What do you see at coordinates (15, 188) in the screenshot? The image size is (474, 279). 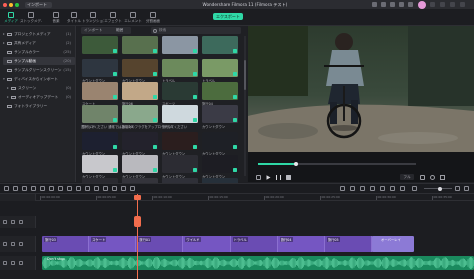 I see `redo-icon` at bounding box center [15, 188].